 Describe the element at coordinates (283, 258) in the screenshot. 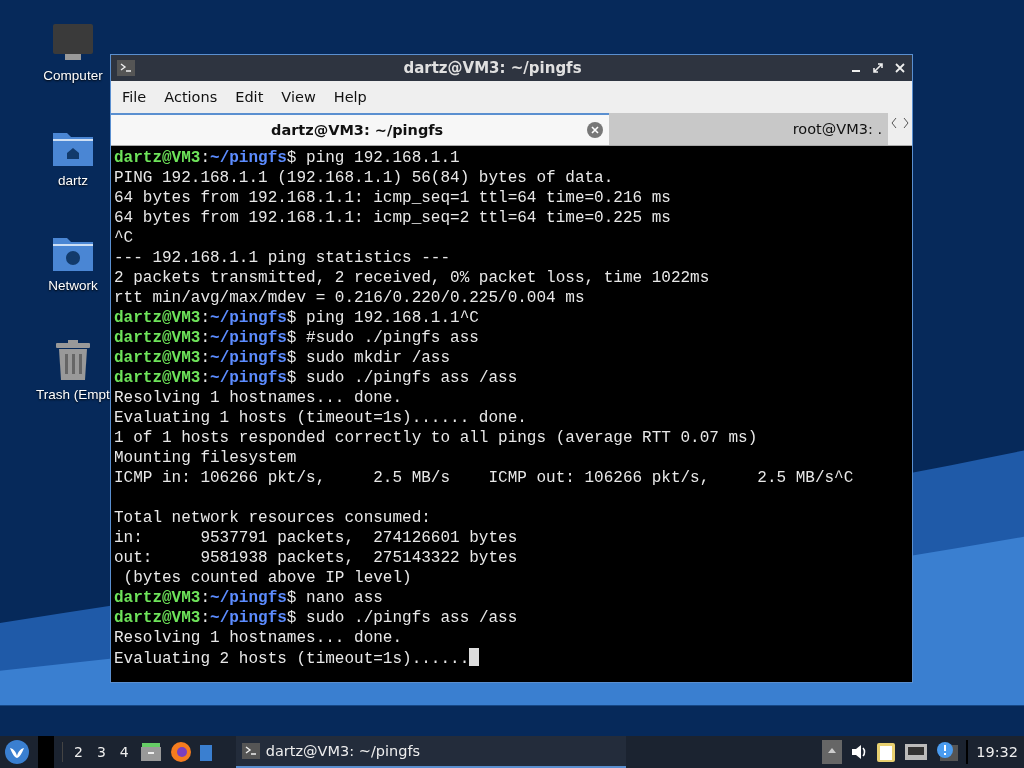

I see `output-line: --- 192.168.1.1 ping statistics ---` at that location.